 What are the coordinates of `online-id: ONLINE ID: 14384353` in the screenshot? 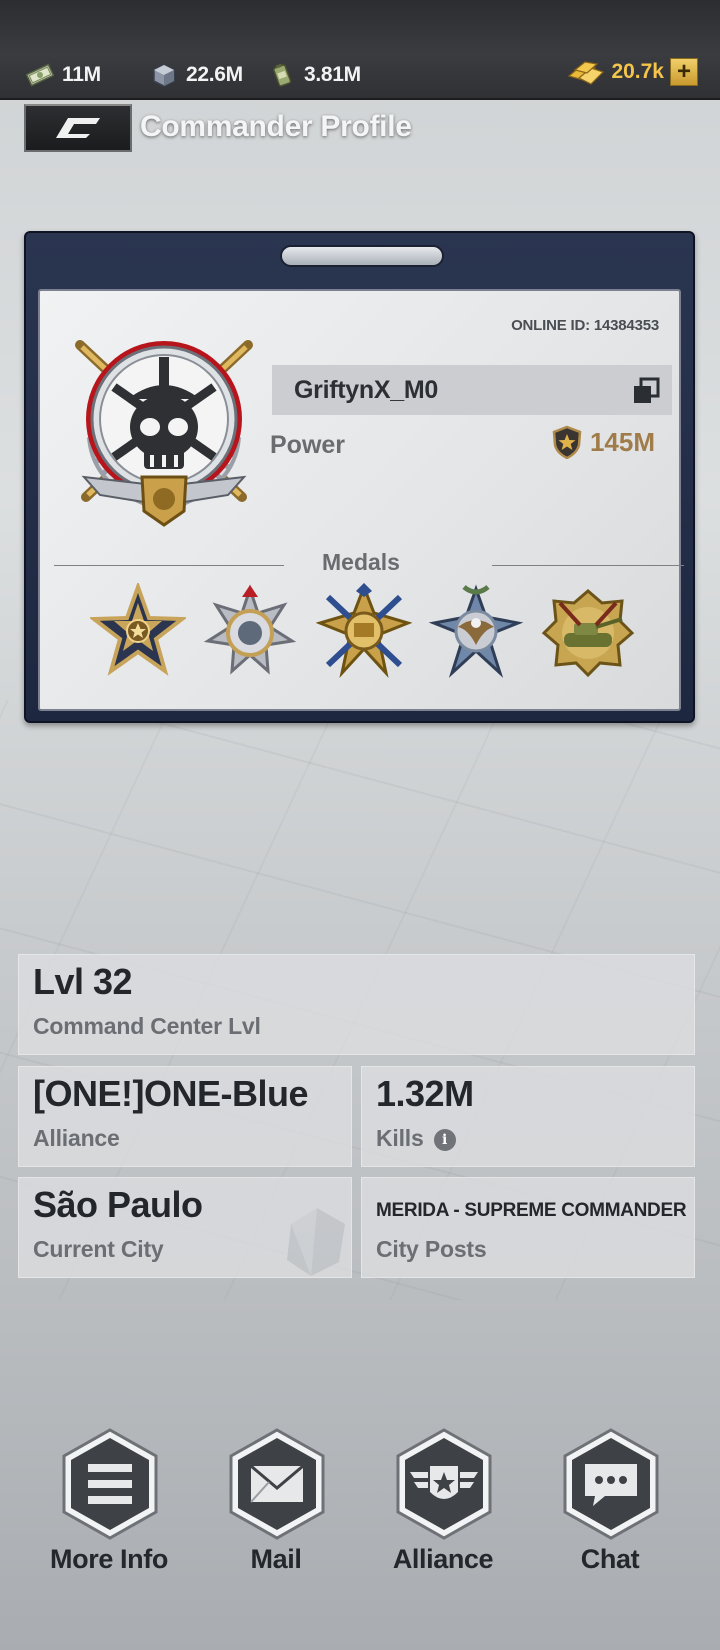 It's located at (585, 325).